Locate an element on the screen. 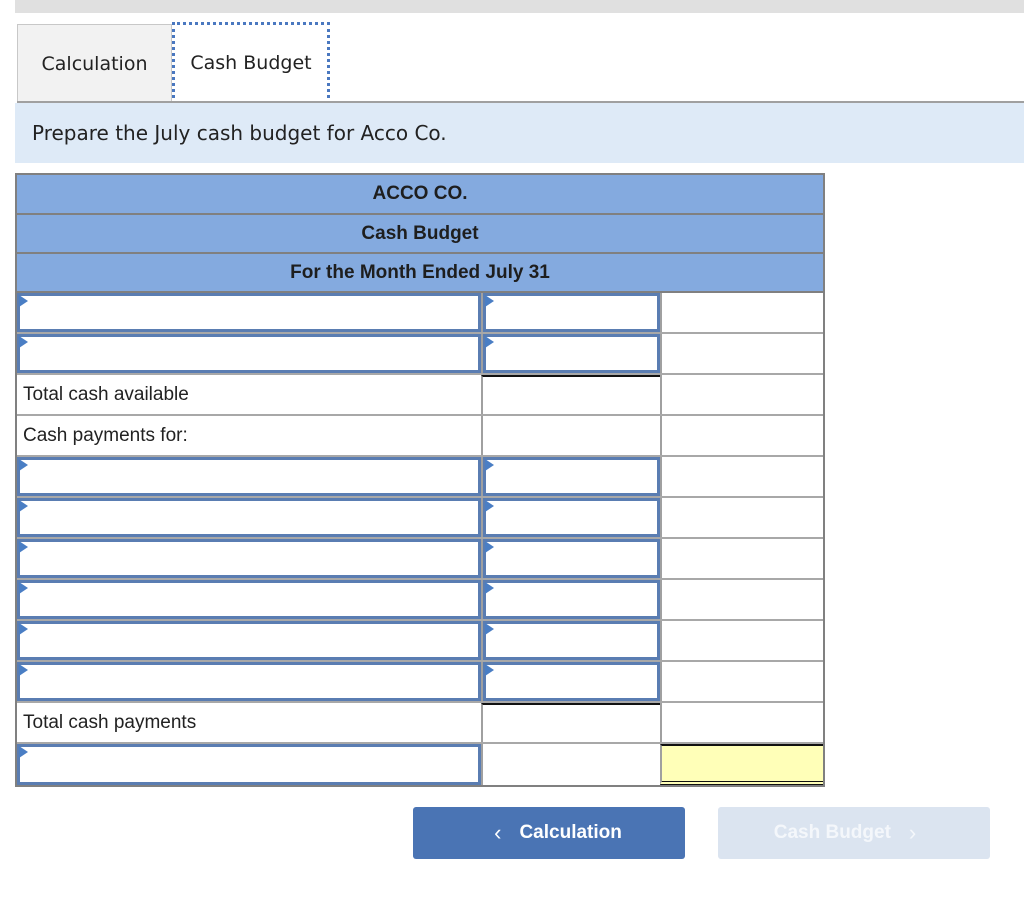  total-cash-payments-amount is located at coordinates (741, 722).